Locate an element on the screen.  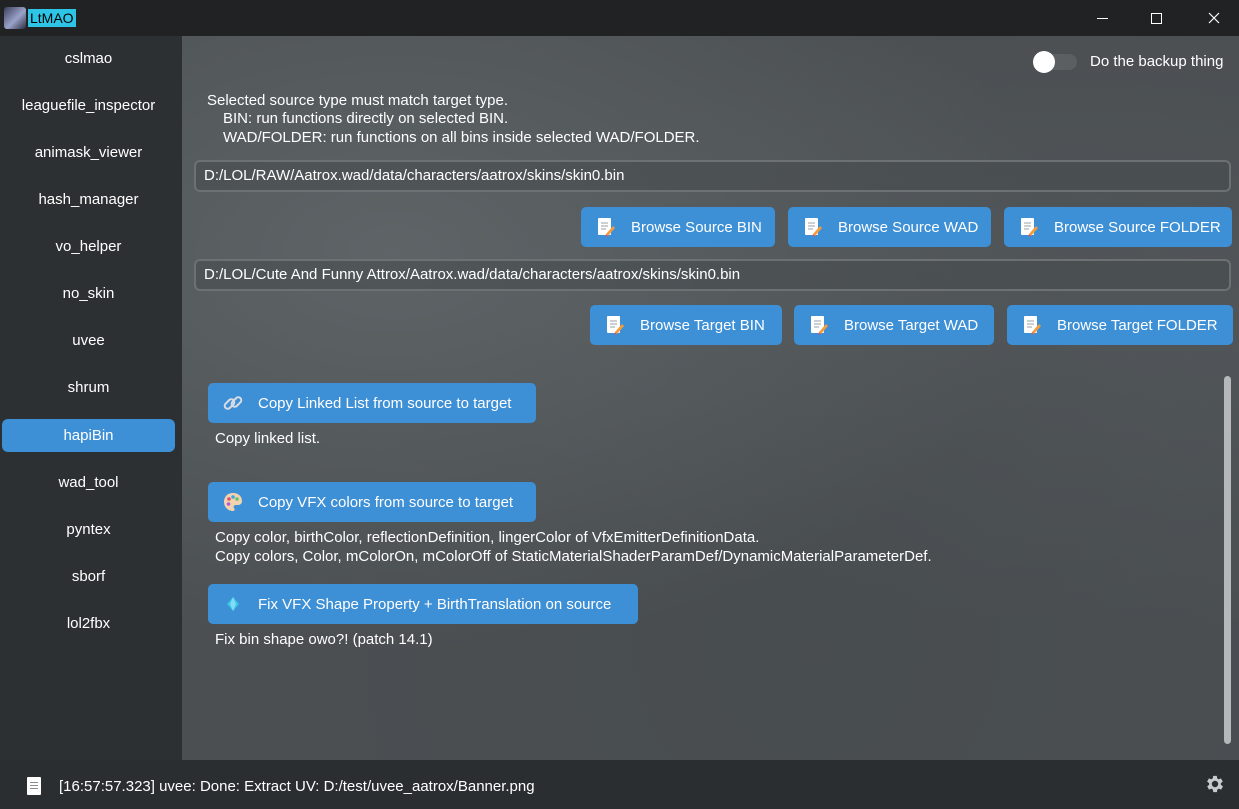
document-icon is located at coordinates (34, 786).